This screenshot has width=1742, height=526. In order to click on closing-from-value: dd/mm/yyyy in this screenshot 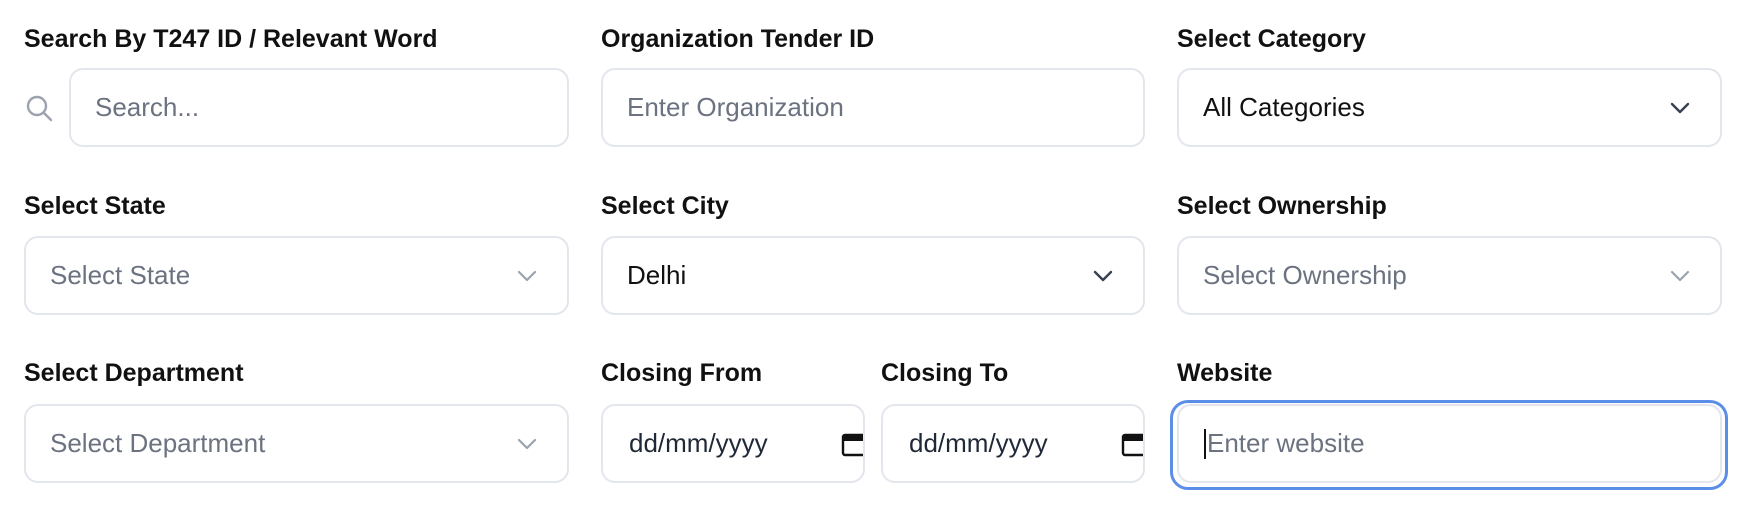, I will do `click(698, 443)`.